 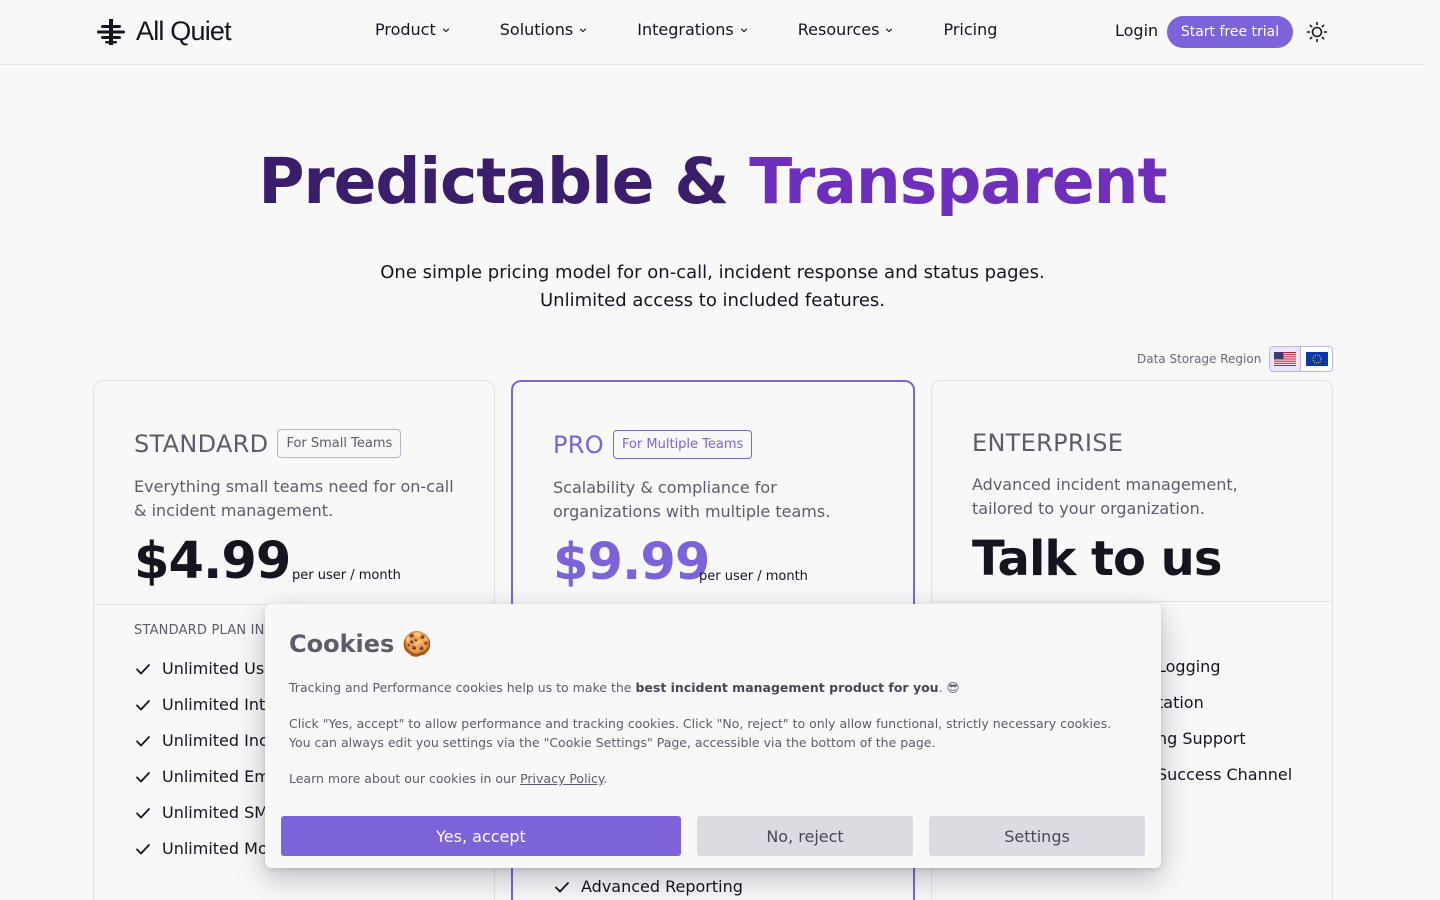 I want to click on learn-more-text: Learn more about our cookies in our, so click(x=405, y=778).